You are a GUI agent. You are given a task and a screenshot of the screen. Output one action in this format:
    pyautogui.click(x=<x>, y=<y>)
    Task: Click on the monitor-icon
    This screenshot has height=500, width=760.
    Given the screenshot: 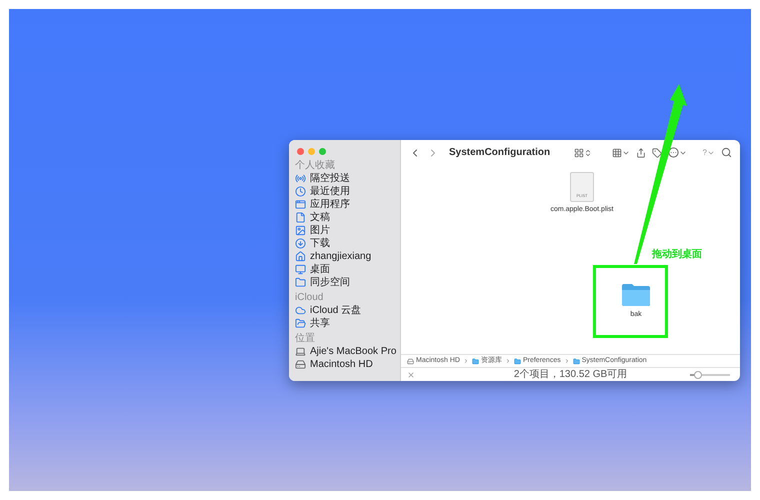 What is the action you would take?
    pyautogui.click(x=300, y=269)
    